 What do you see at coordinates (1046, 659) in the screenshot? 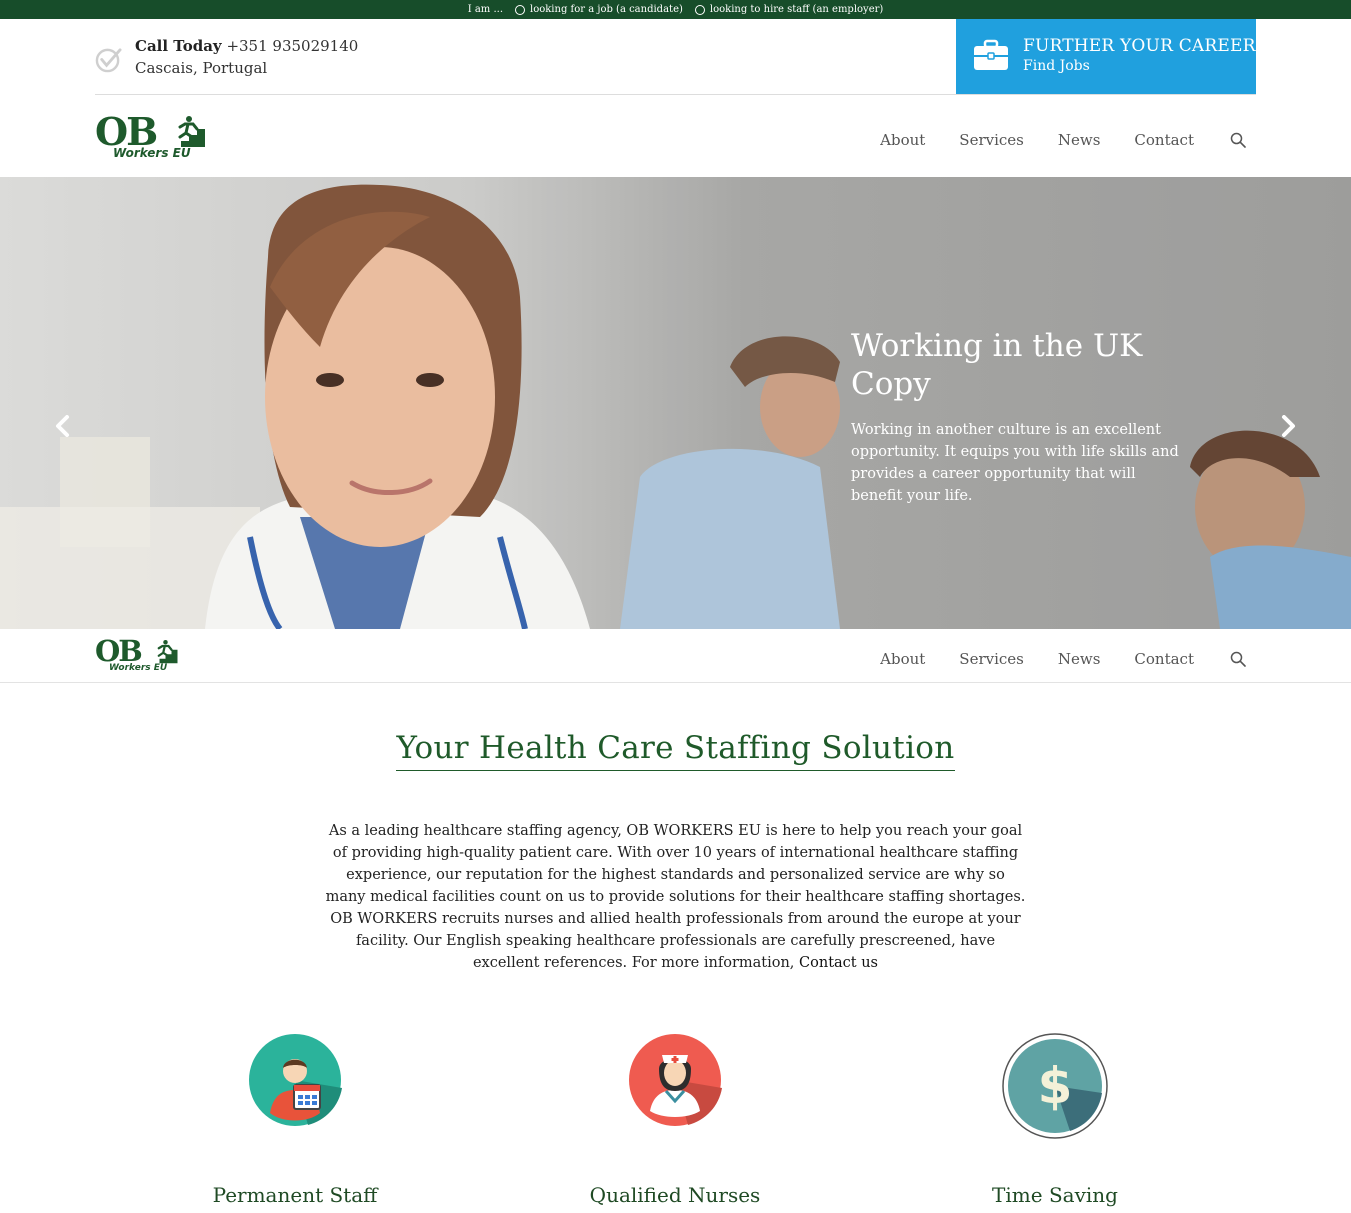
I see `sticky-nav: About Services News Contact` at bounding box center [1046, 659].